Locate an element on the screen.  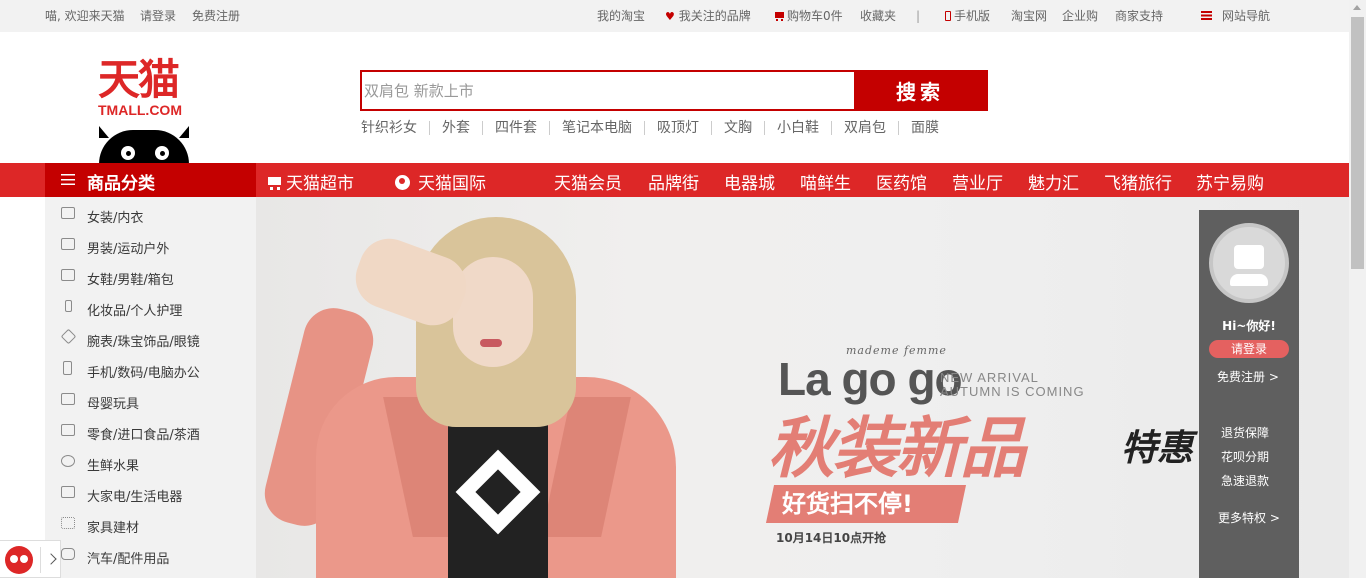
bike-icon is located at coordinates (68, 461).